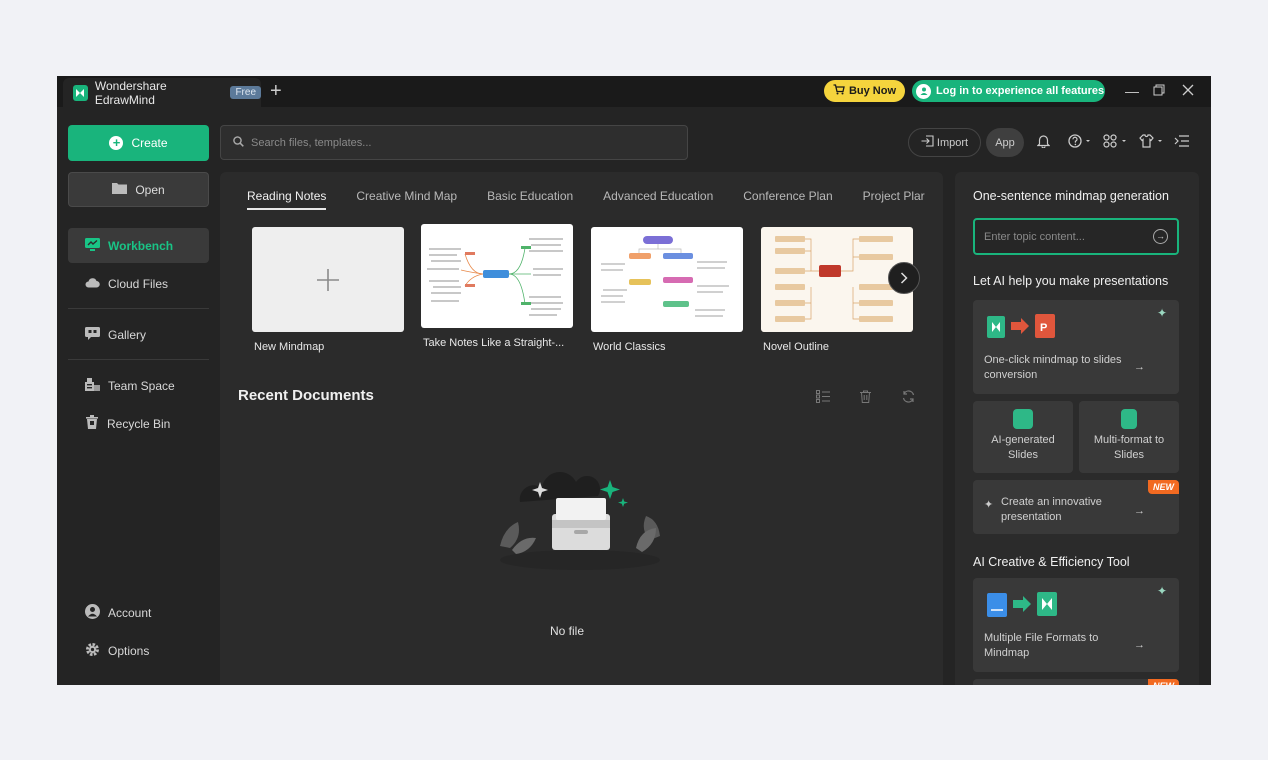 This screenshot has height=760, width=1268. What do you see at coordinates (1160, 236) in the screenshot?
I see `submit-arrow-icon: →` at bounding box center [1160, 236].